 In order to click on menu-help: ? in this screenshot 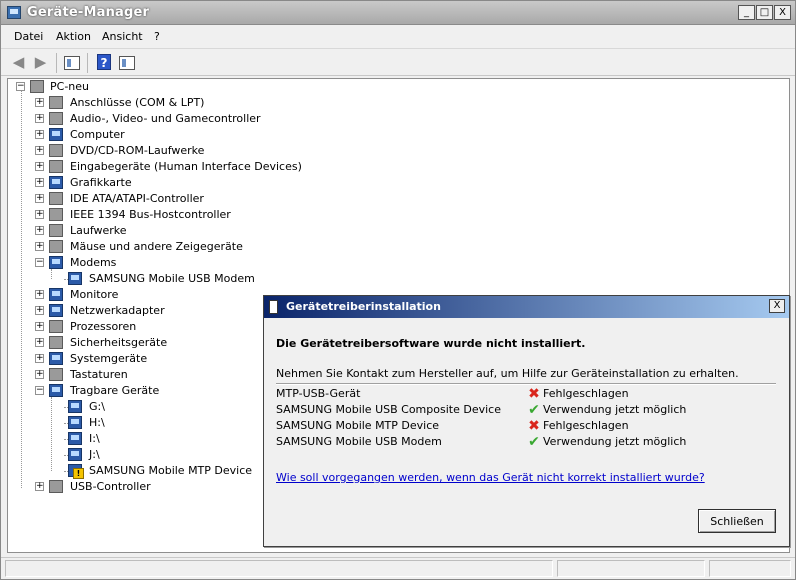, I will do `click(157, 36)`.